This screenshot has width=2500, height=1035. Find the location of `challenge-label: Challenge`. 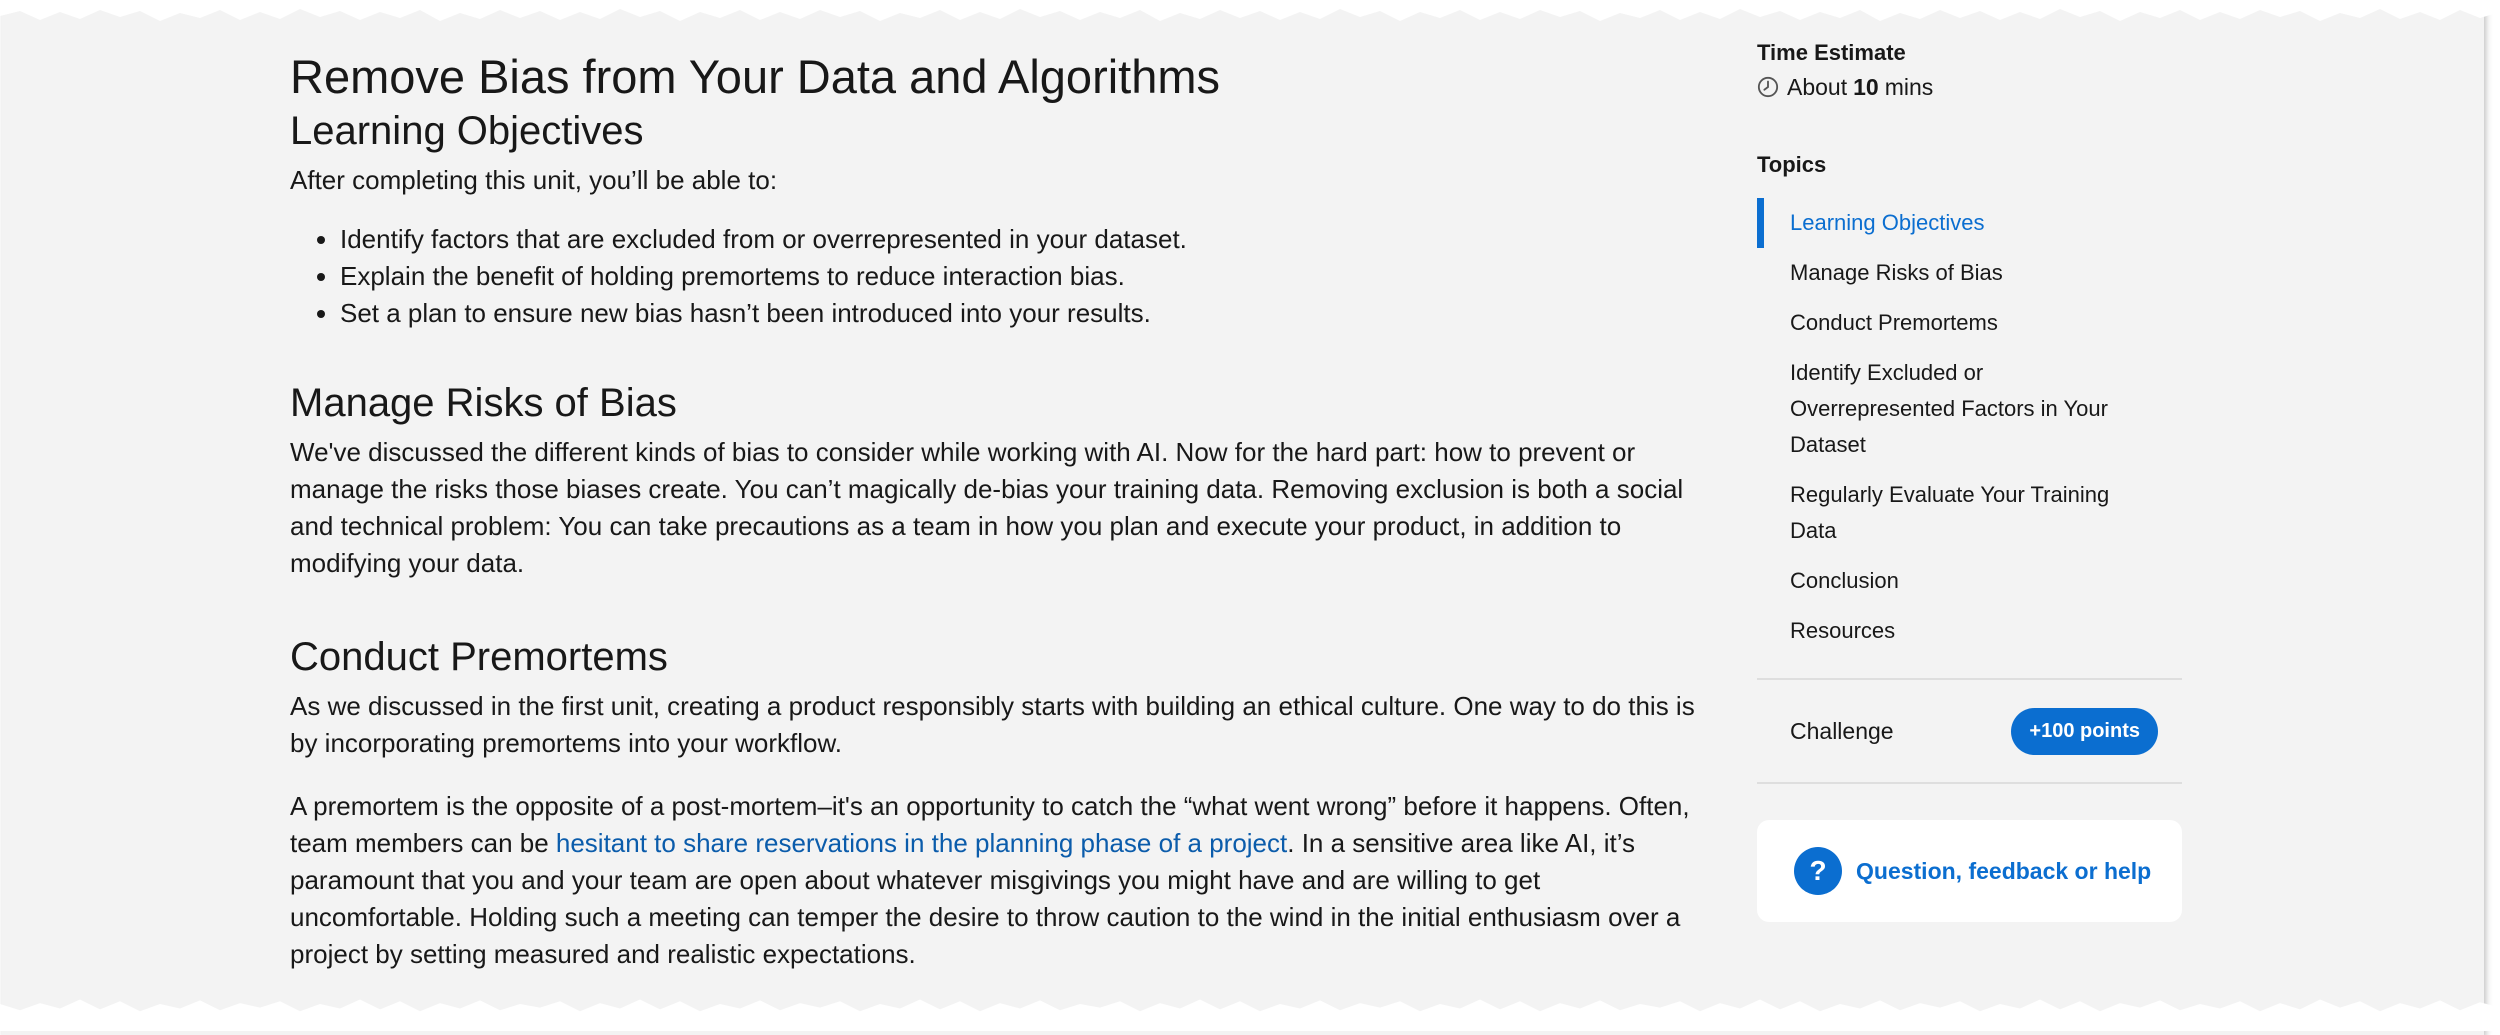

challenge-label: Challenge is located at coordinates (1842, 730).